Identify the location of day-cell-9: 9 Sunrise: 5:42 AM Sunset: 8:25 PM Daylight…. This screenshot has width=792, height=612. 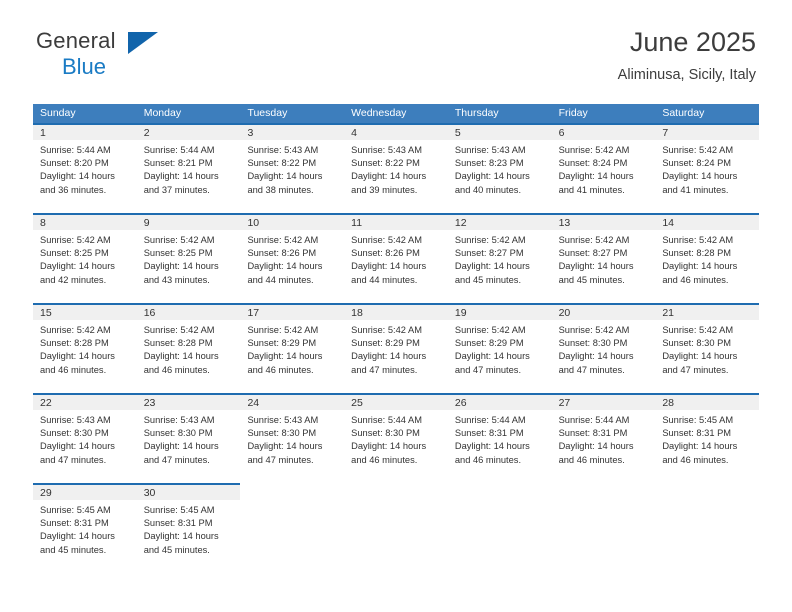
(188, 258).